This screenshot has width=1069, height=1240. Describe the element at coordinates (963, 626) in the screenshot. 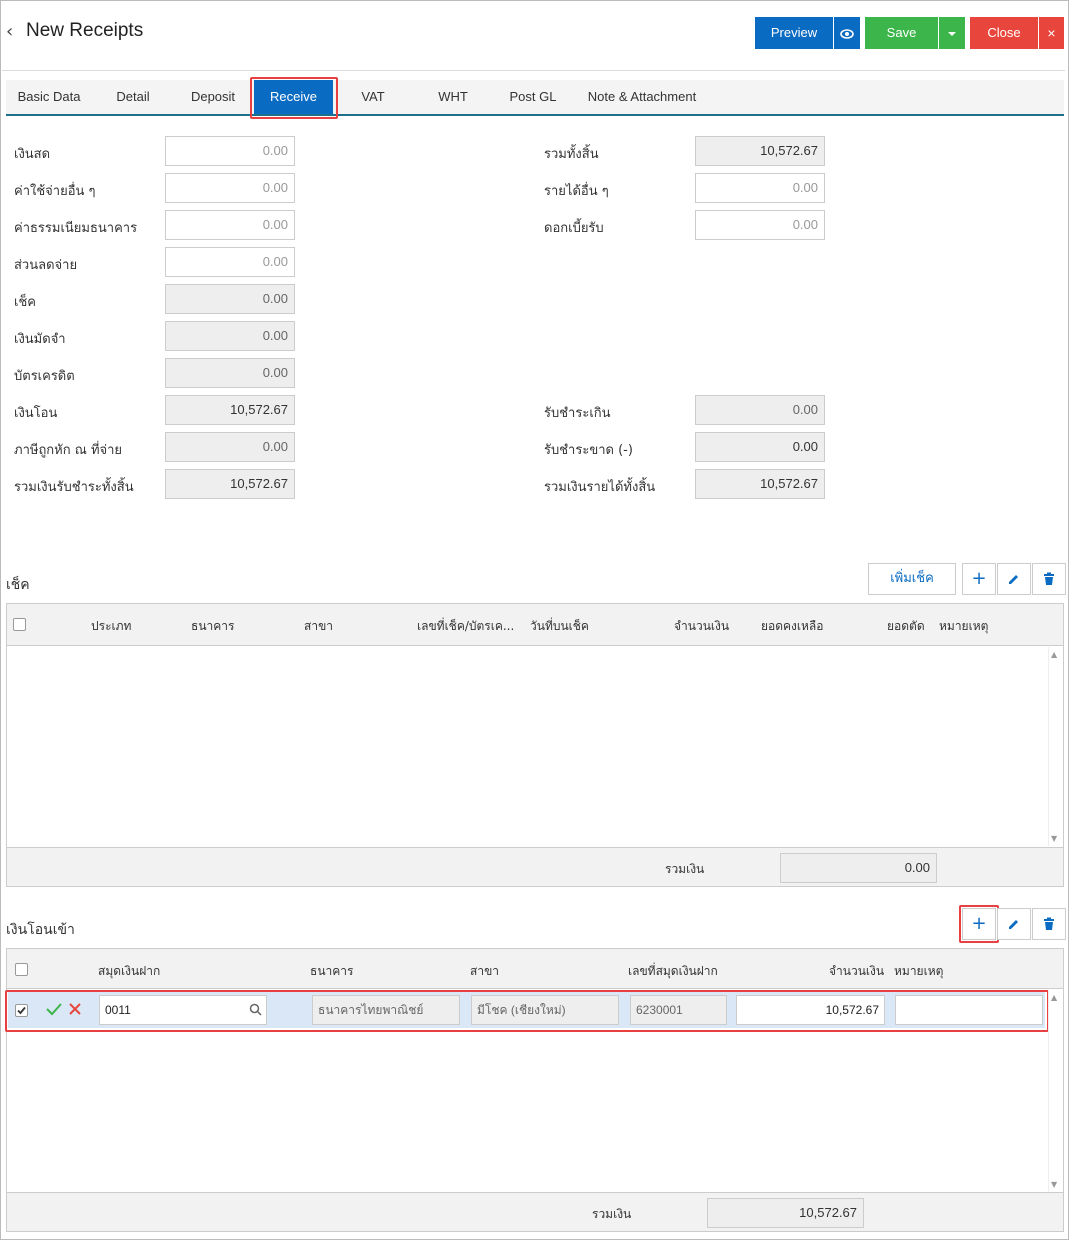

I see `cheque-col-note: หมายเหตุ` at that location.